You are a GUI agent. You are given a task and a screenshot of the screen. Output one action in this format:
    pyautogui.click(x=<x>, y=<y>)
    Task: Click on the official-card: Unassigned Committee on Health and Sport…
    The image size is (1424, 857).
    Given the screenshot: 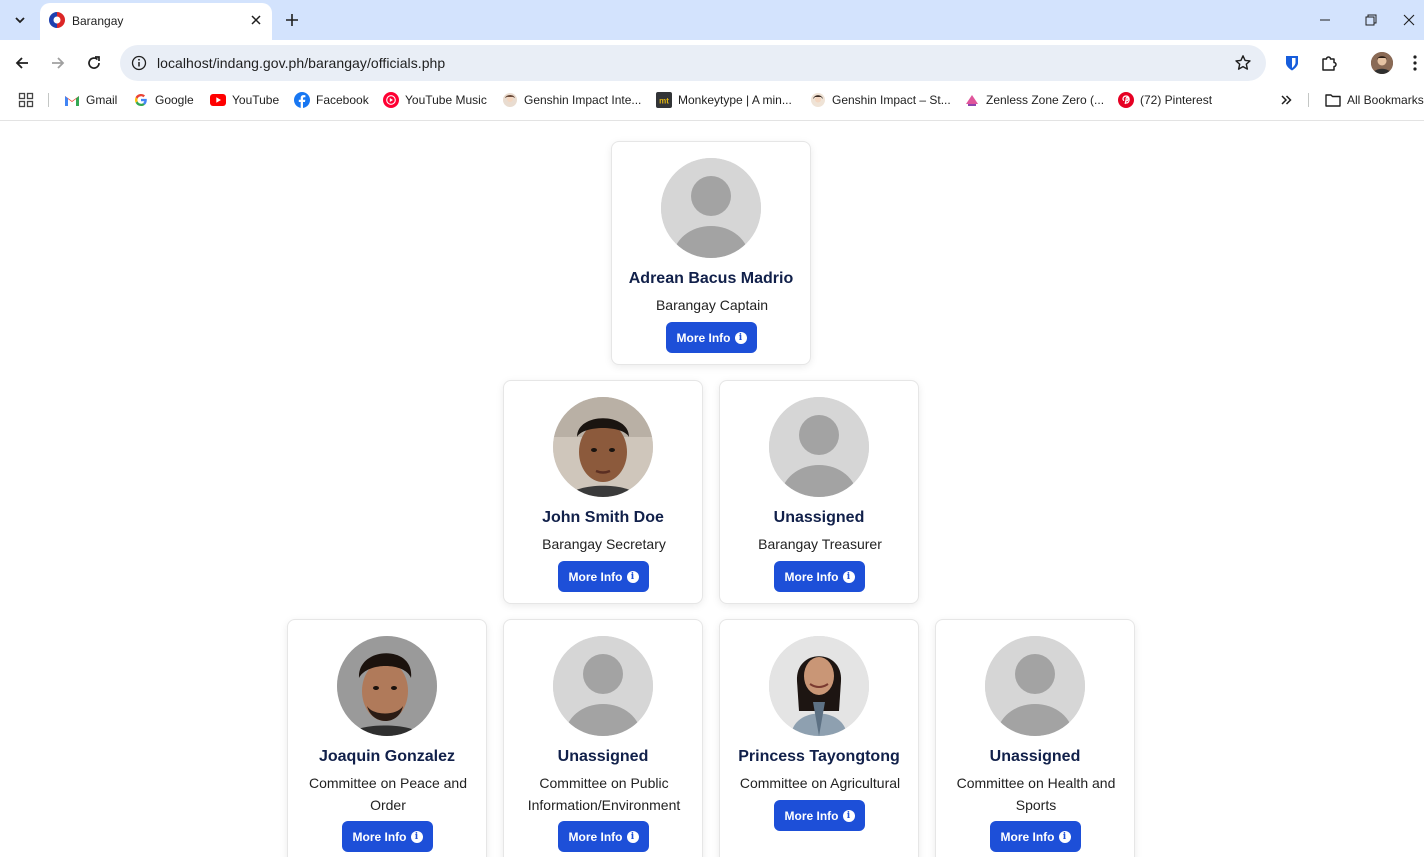 What is the action you would take?
    pyautogui.click(x=1035, y=738)
    